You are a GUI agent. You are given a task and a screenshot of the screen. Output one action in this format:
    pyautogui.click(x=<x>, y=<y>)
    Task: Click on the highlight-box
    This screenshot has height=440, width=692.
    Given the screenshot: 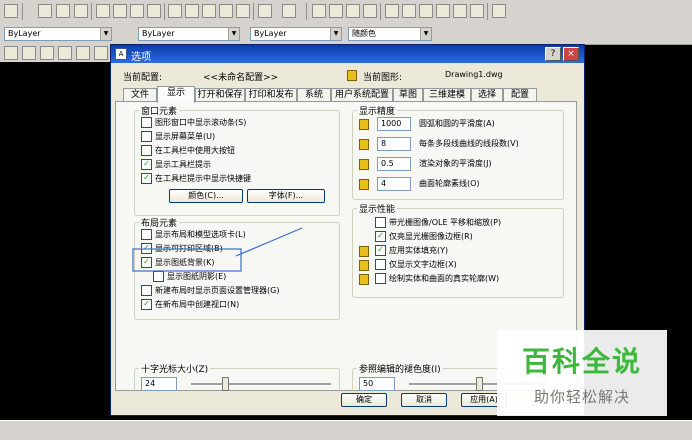 What is the action you would take?
    pyautogui.click(x=187, y=260)
    